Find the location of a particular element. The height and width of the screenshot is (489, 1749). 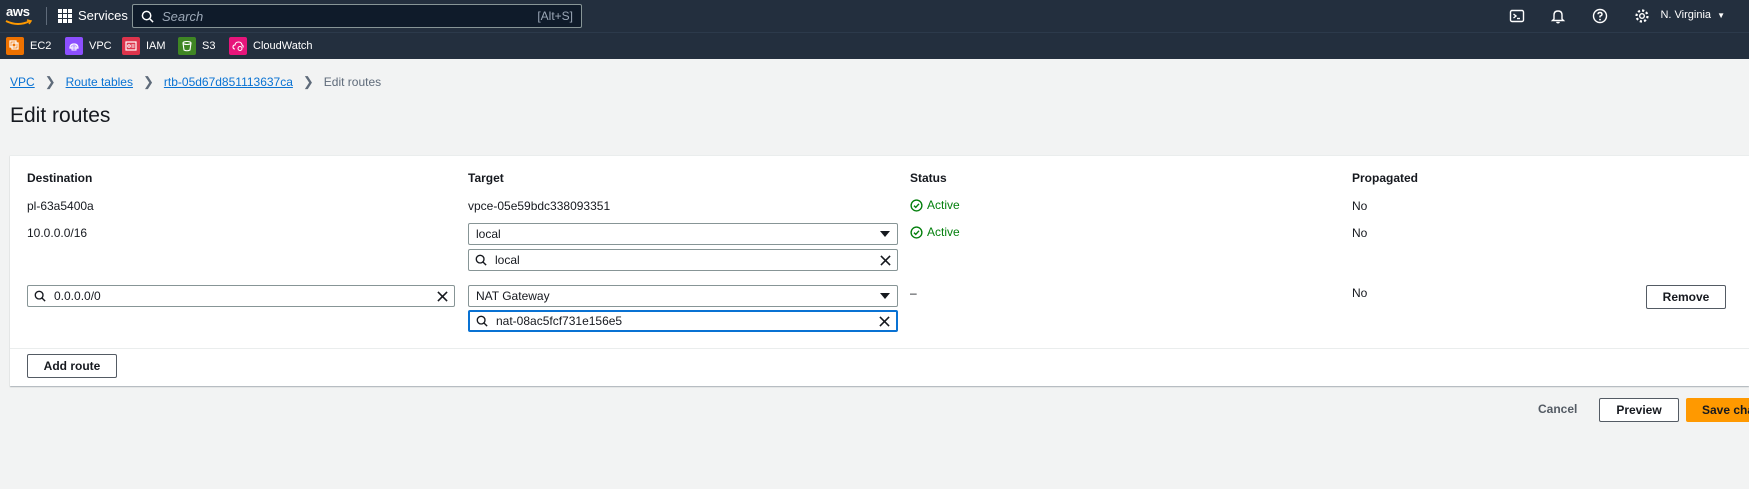

breadcrumb-current: Edit routes is located at coordinates (352, 82).